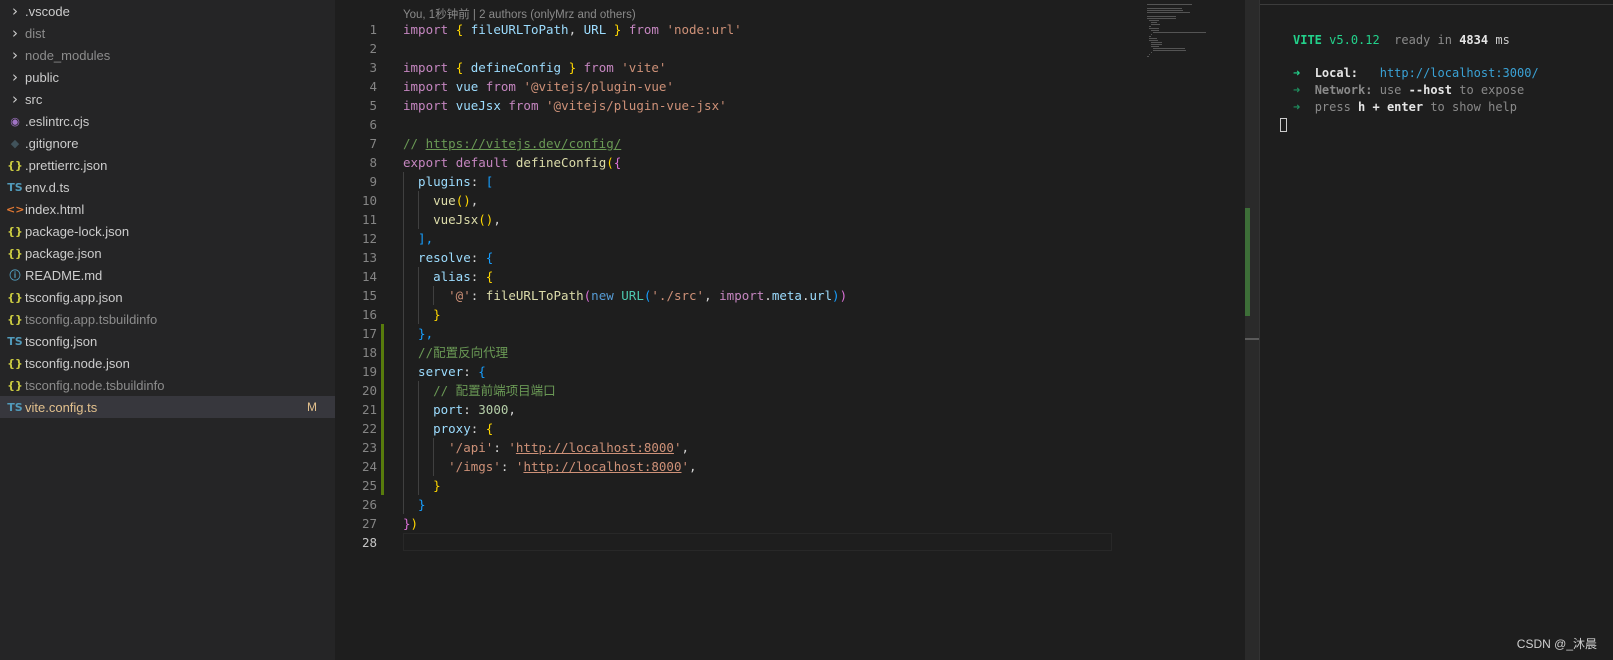  Describe the element at coordinates (167, 407) in the screenshot. I see `file-item: TS vite.config.ts M` at that location.